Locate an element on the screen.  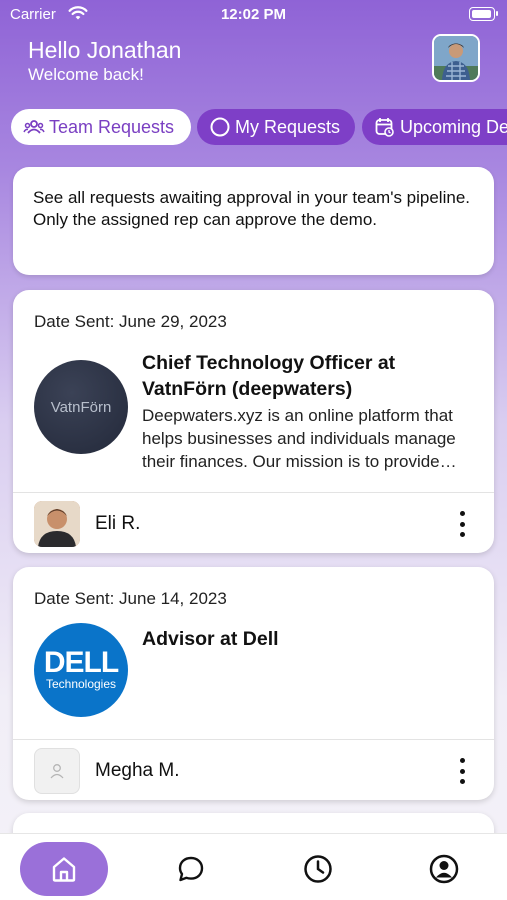
logo-subtext: Technologies is located at coordinates (81, 684).